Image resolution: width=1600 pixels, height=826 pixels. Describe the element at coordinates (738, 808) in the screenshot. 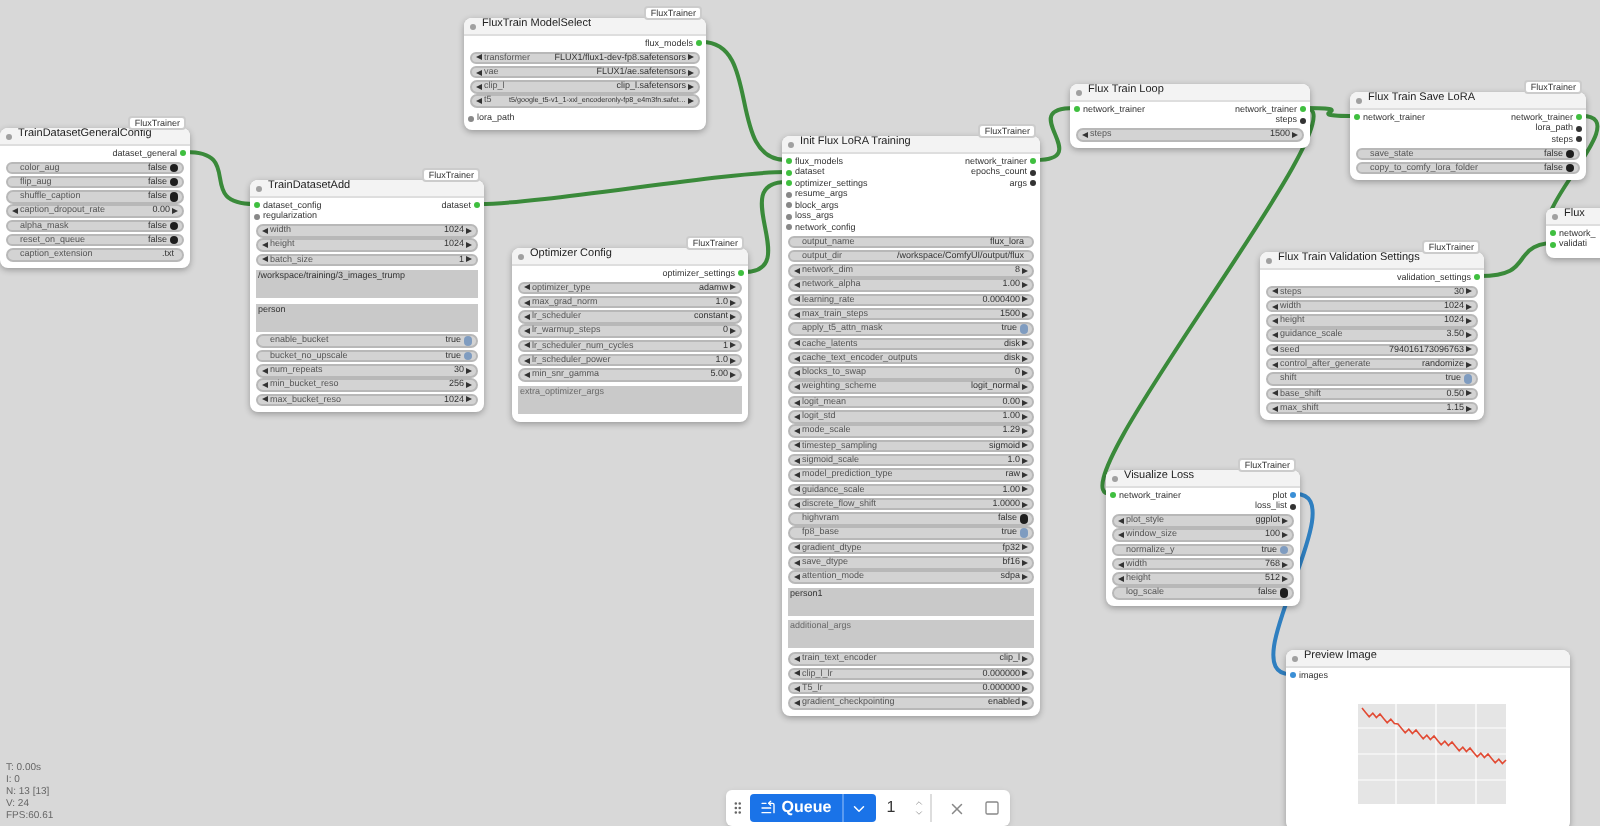

I see `drag-handle-icon` at that location.